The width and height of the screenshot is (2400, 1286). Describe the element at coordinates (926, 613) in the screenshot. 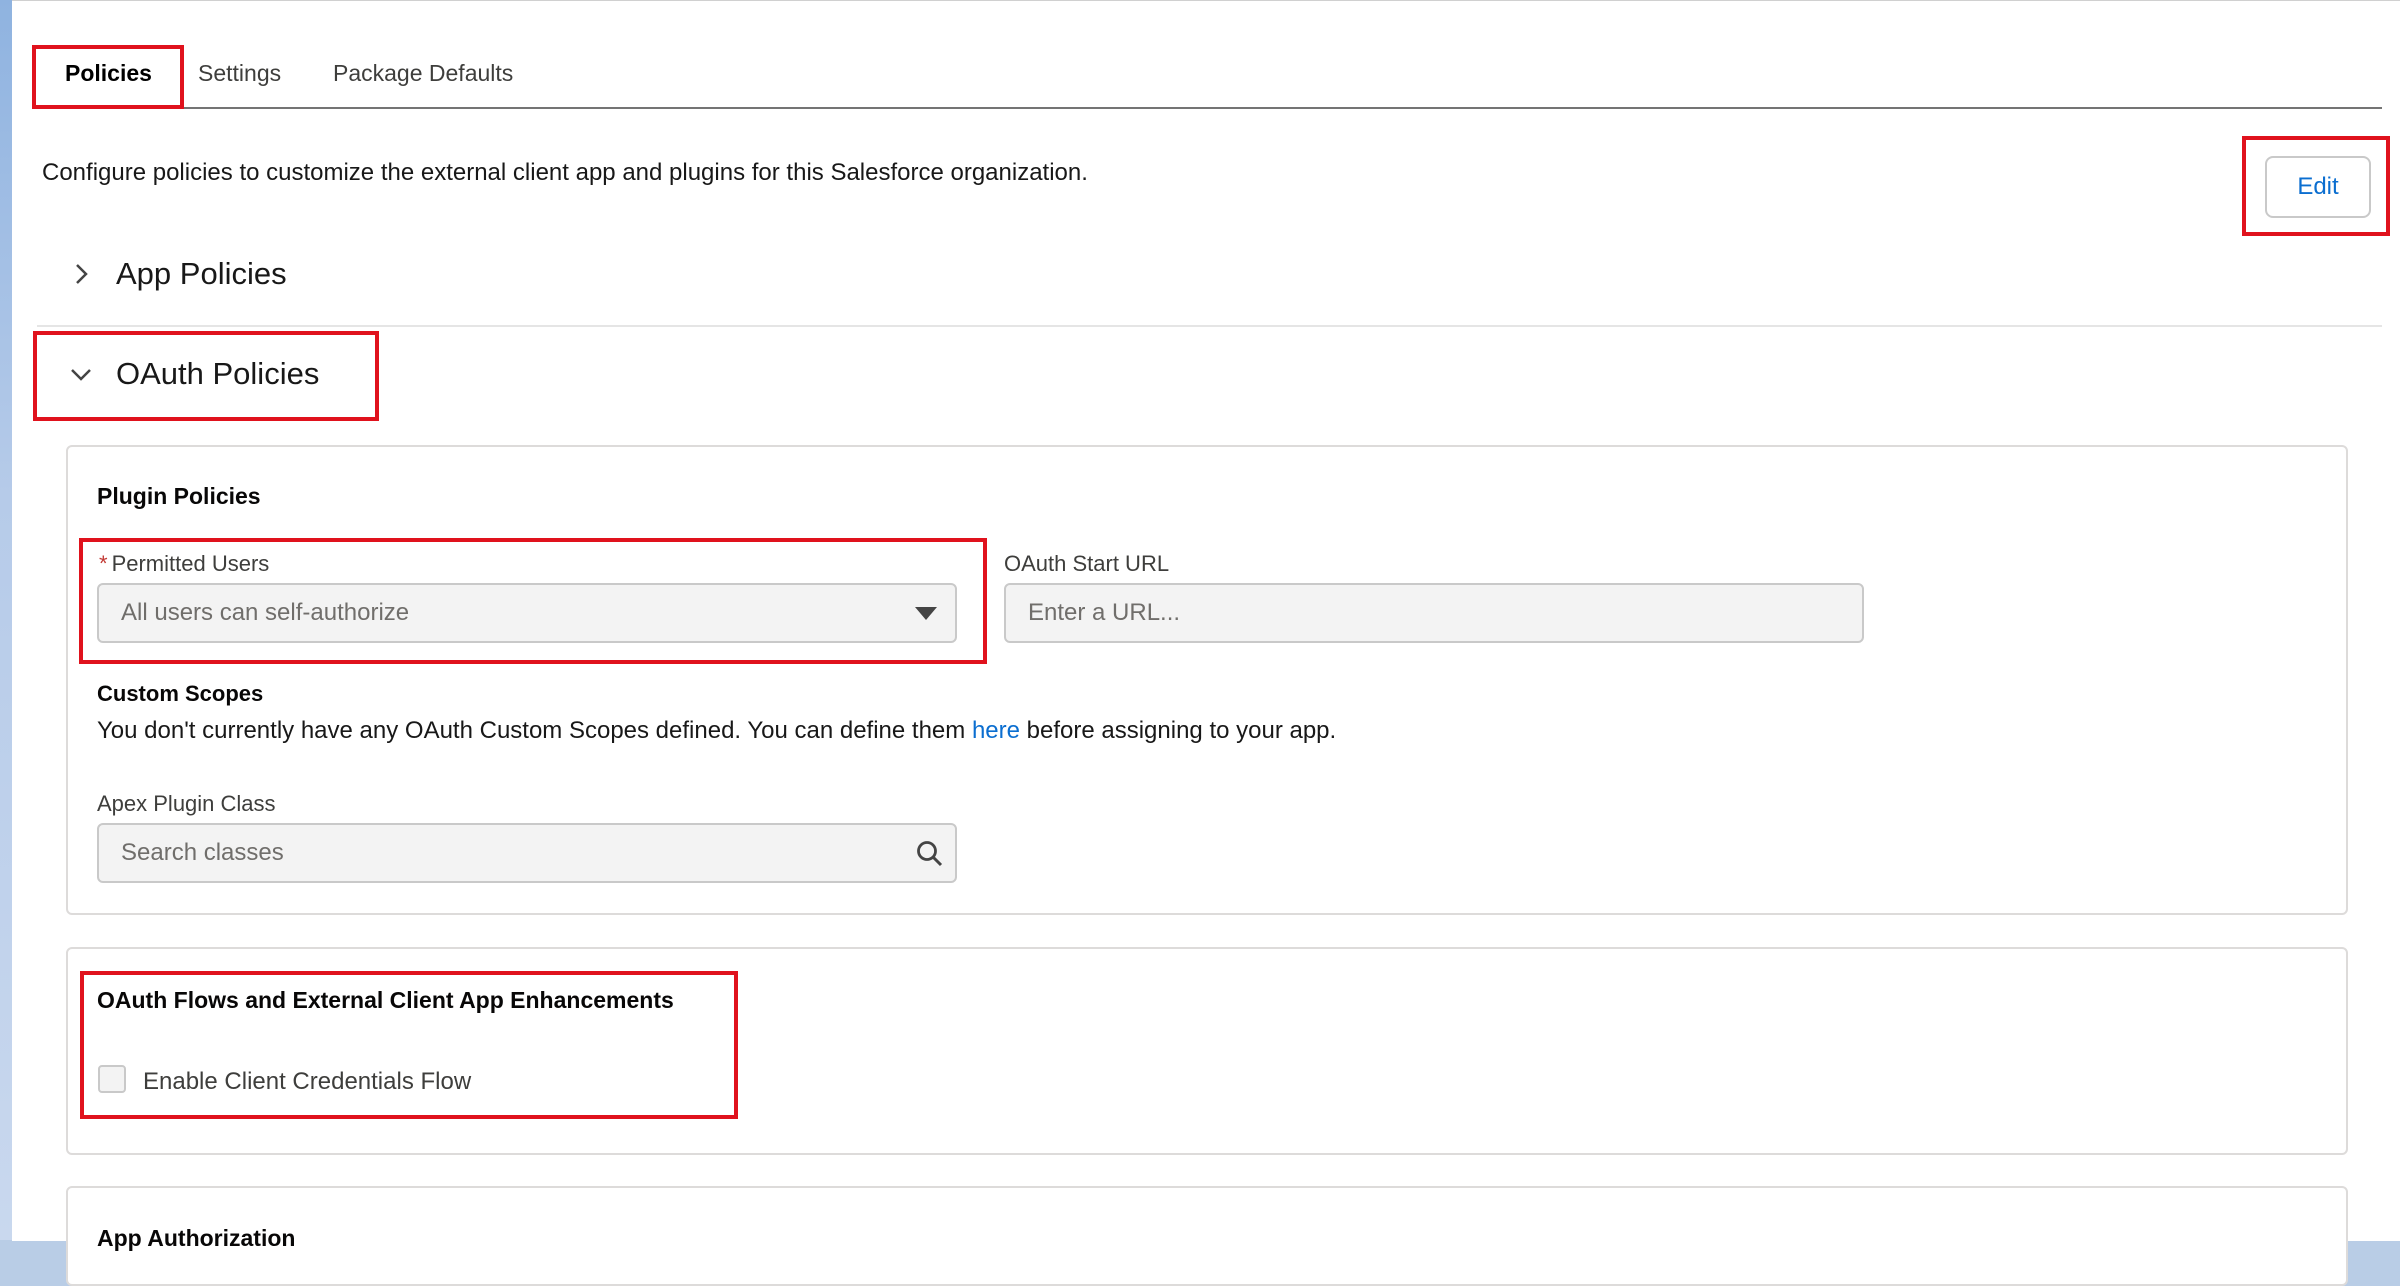

I see `dropdown-caret-icon` at that location.